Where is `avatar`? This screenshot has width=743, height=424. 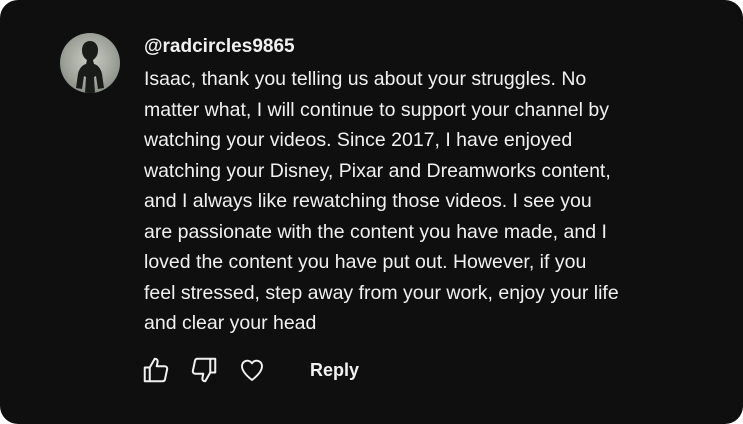
avatar is located at coordinates (90, 63).